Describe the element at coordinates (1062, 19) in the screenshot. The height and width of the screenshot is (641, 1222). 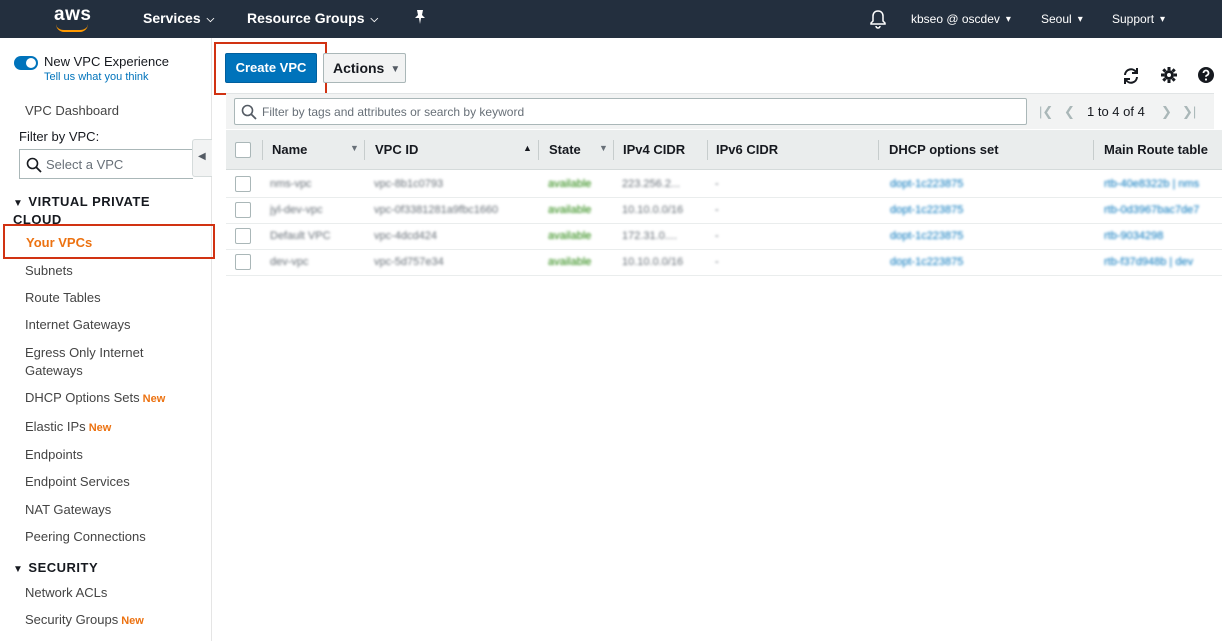
I see `region-menu: Seoul ▾` at that location.